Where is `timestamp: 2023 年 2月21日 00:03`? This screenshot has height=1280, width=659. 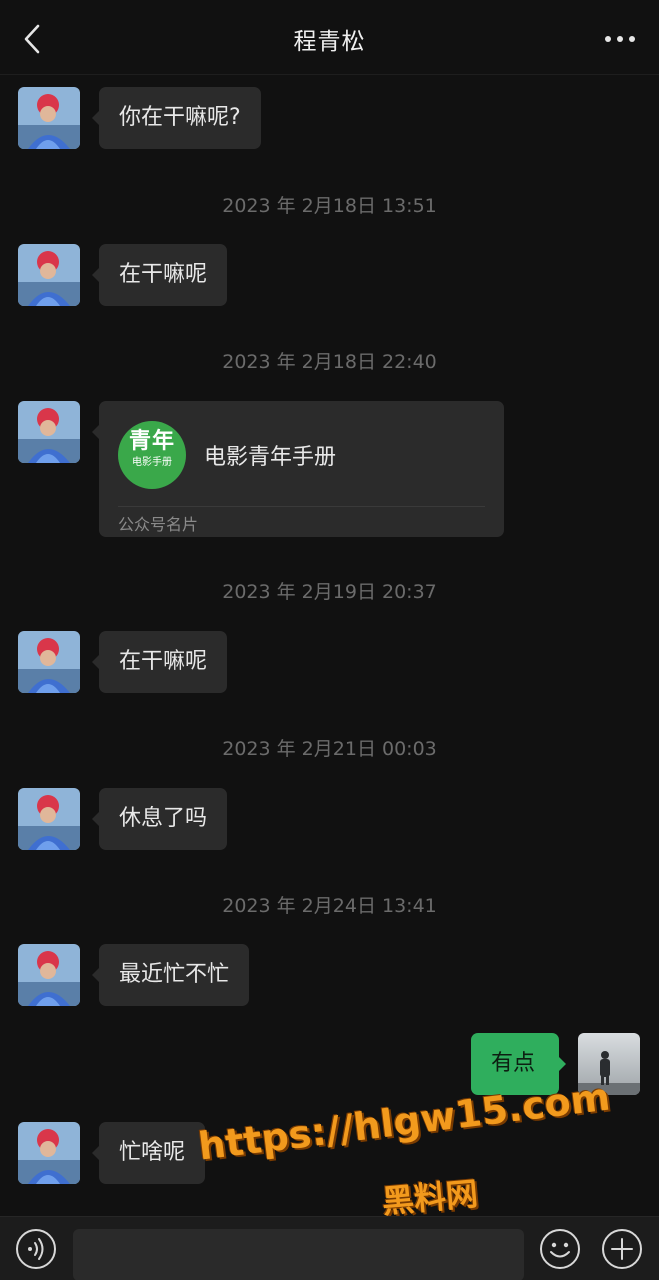 timestamp: 2023 年 2月21日 00:03 is located at coordinates (329, 749).